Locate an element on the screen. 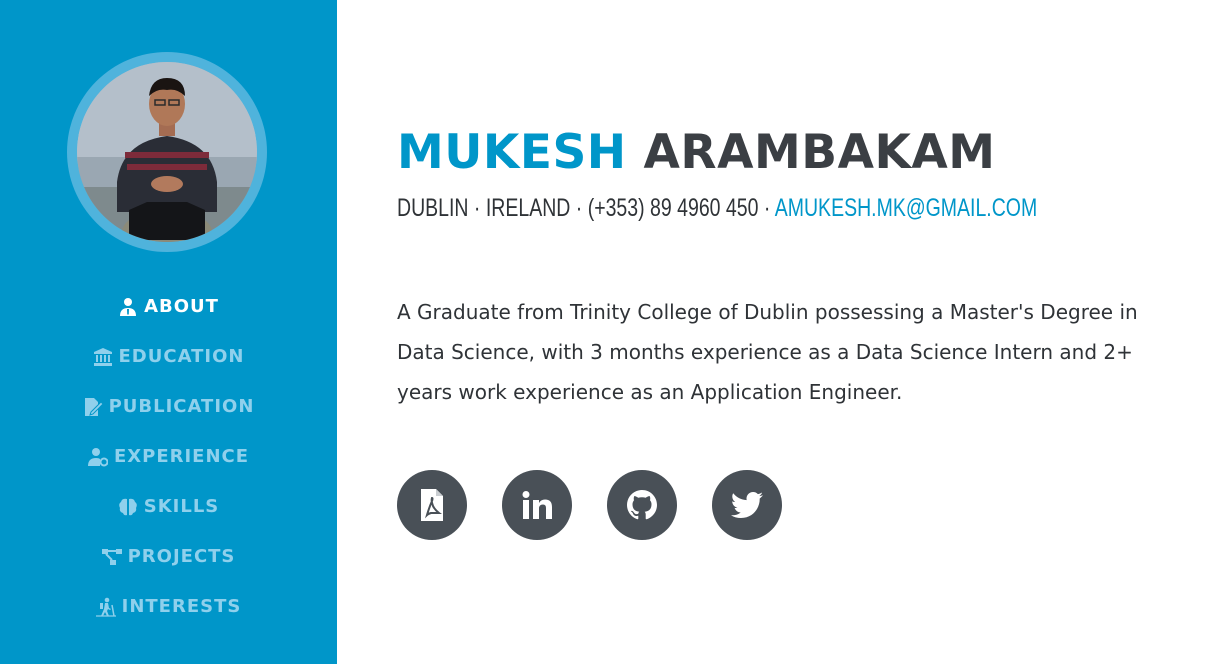  nav-item-projects: PROJECTS is located at coordinates (168, 557).